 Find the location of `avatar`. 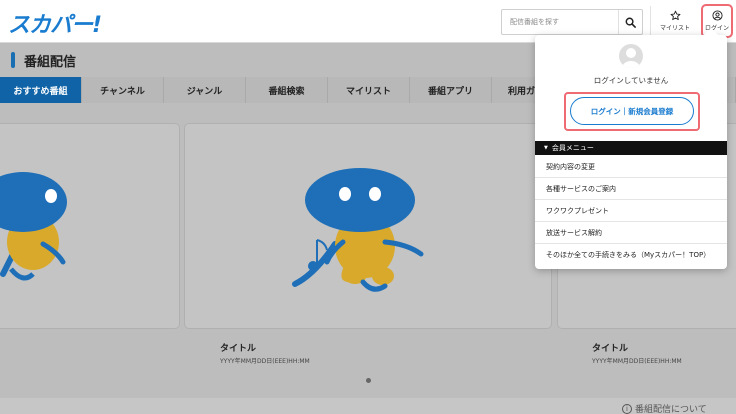

avatar is located at coordinates (631, 56).